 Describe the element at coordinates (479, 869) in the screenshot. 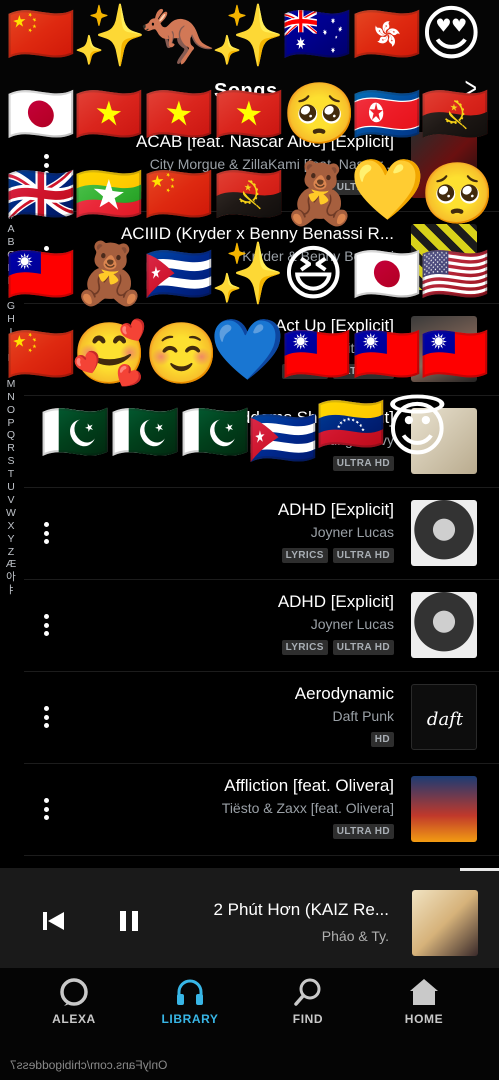

I see `playback-progress` at that location.